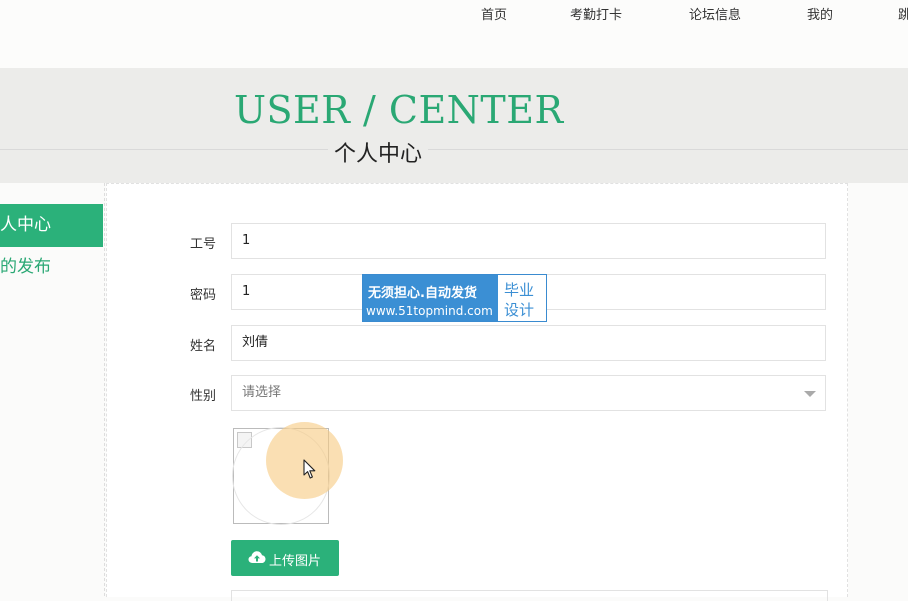 The width and height of the screenshot is (908, 601). What do you see at coordinates (295, 560) in the screenshot?
I see `upload-image-label: 上传图片` at bounding box center [295, 560].